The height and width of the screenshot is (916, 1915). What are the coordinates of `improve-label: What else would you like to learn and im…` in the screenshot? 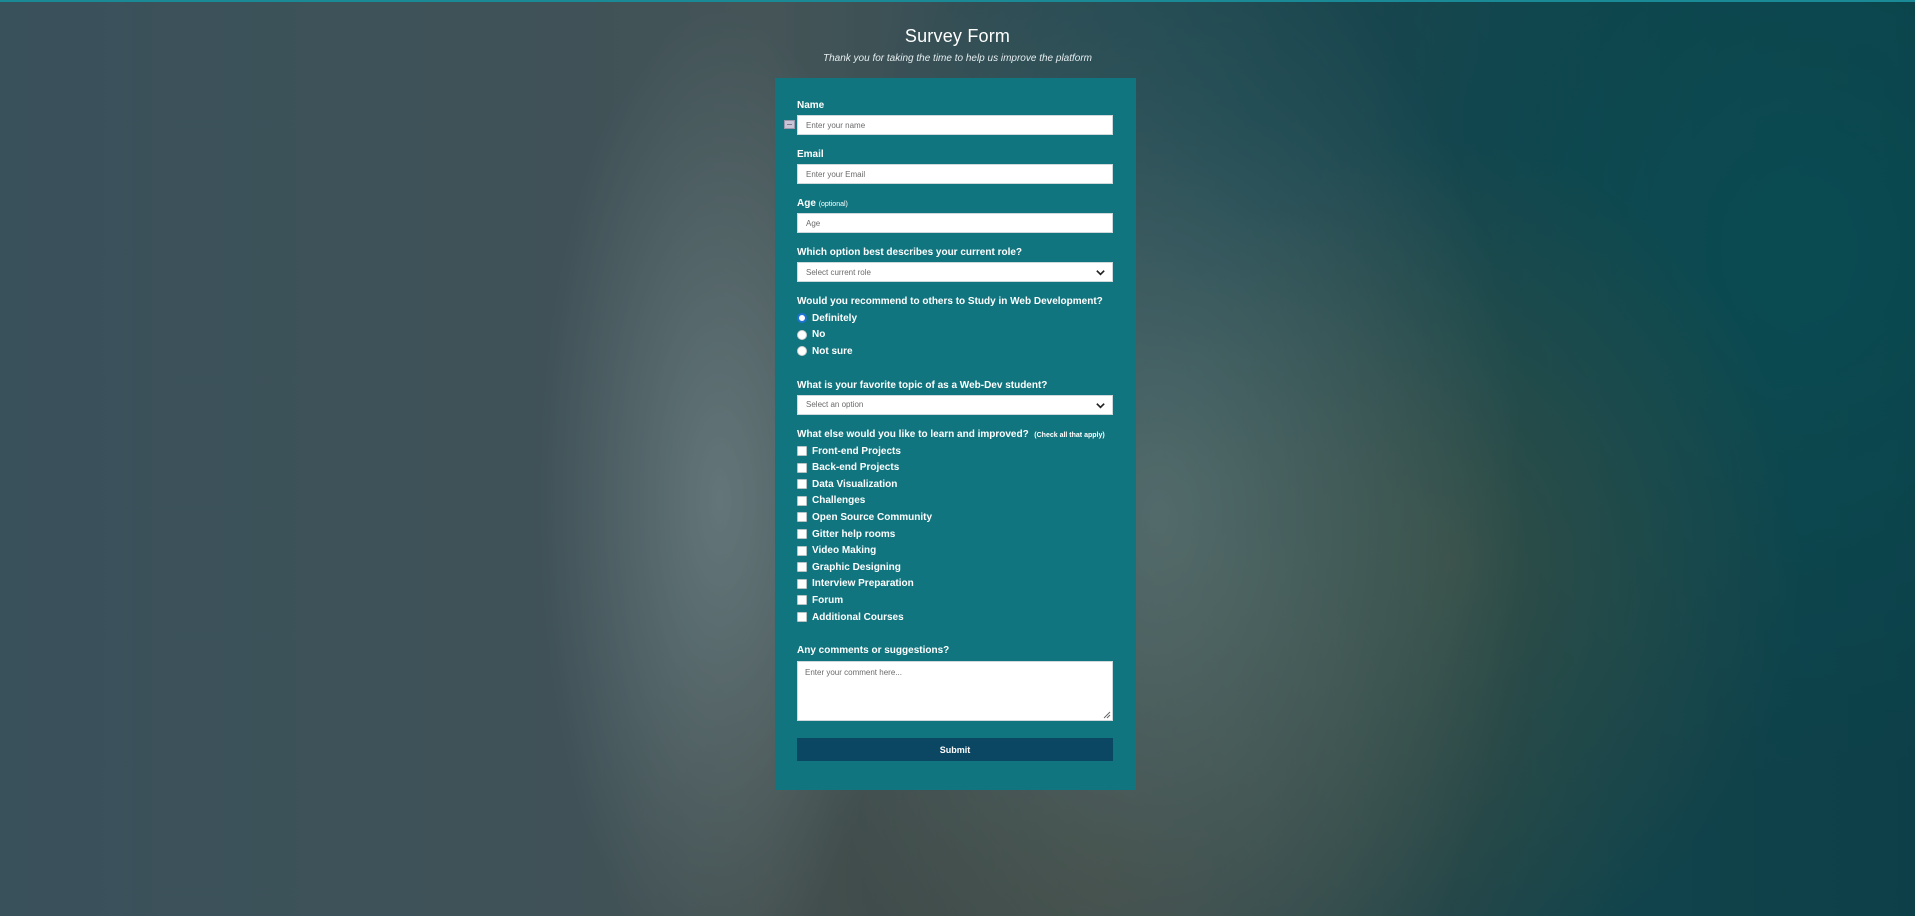 It's located at (955, 434).